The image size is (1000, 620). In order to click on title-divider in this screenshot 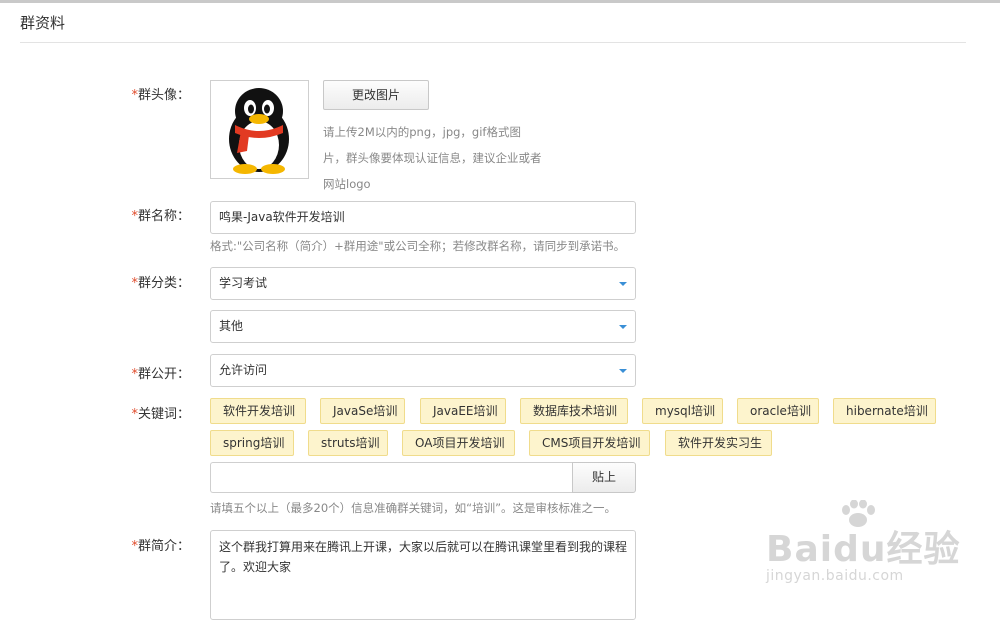, I will do `click(493, 42)`.